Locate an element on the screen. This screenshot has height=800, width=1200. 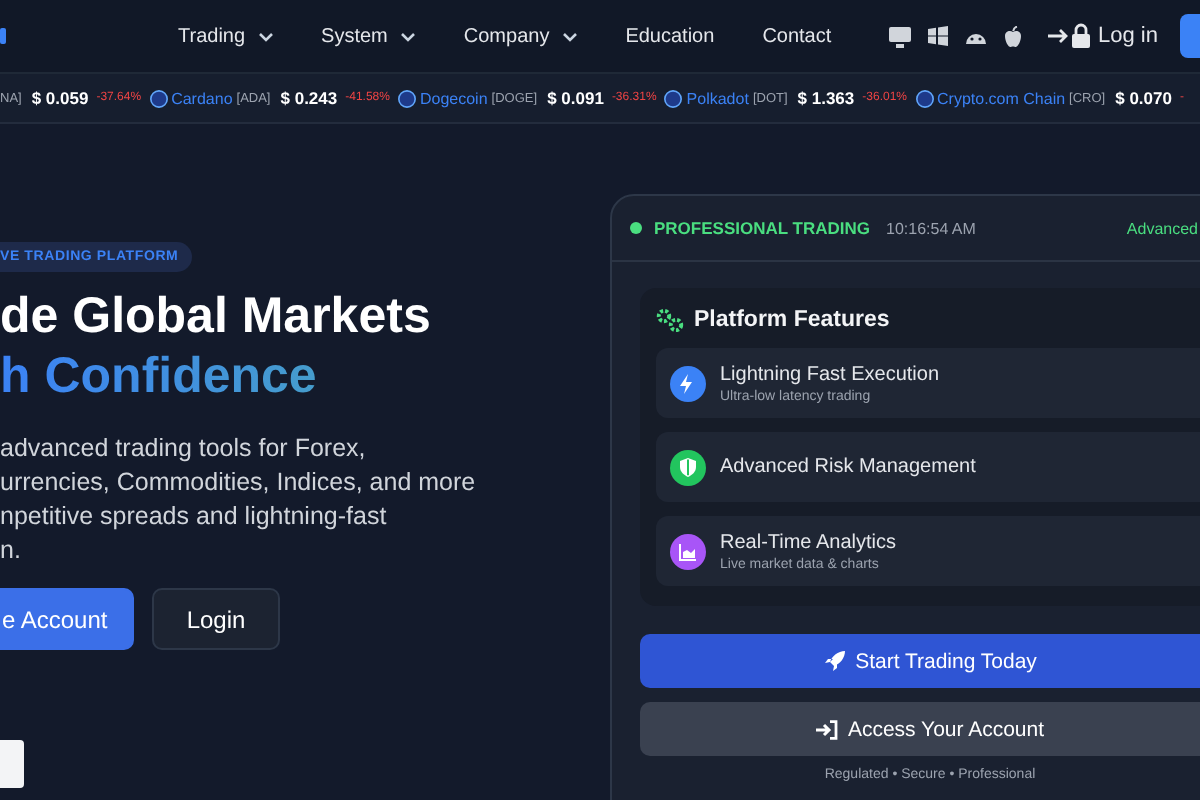
apple-icon is located at coordinates (1013, 36).